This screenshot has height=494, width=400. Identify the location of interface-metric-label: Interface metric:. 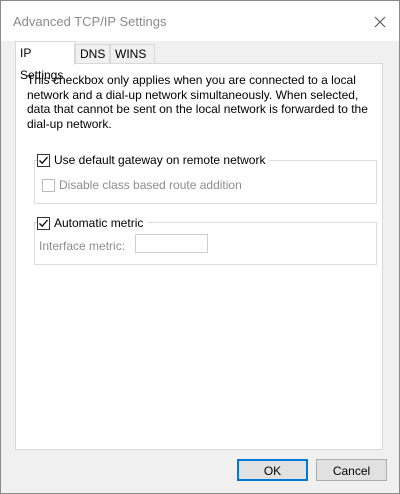
(82, 246).